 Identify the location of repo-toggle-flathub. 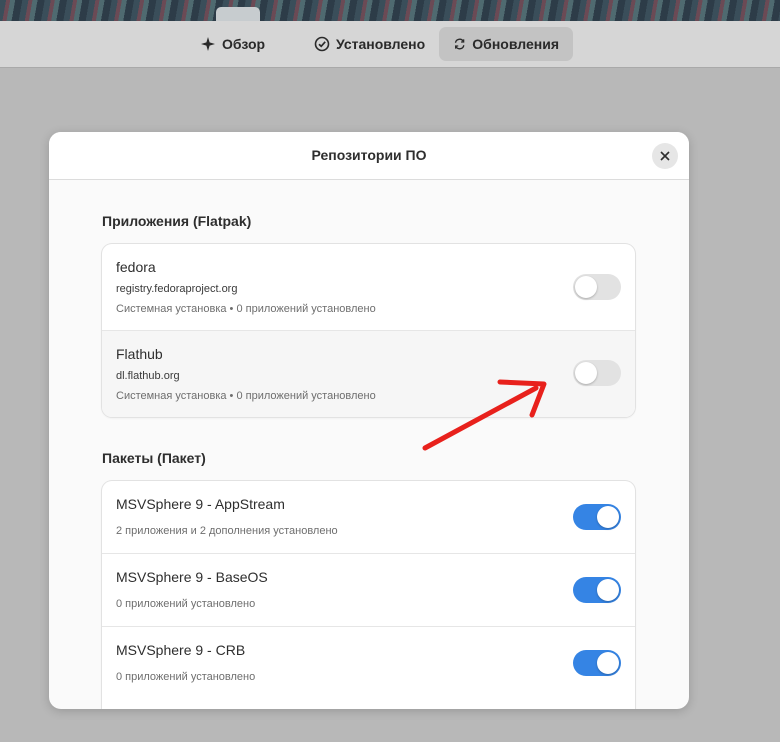
(597, 373).